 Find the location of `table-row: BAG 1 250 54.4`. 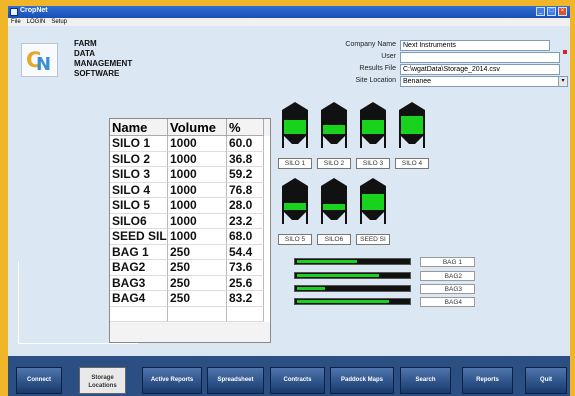

table-row: BAG 1 250 54.4 is located at coordinates (190, 252).